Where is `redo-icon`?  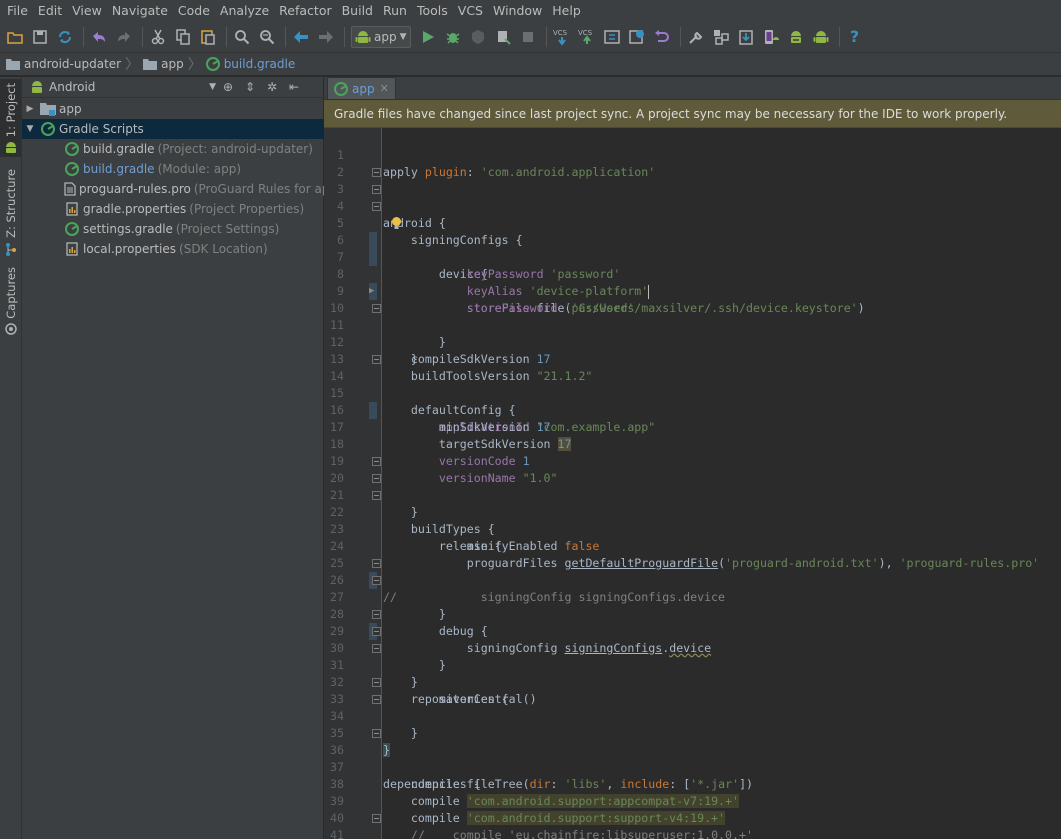 redo-icon is located at coordinates (124, 37).